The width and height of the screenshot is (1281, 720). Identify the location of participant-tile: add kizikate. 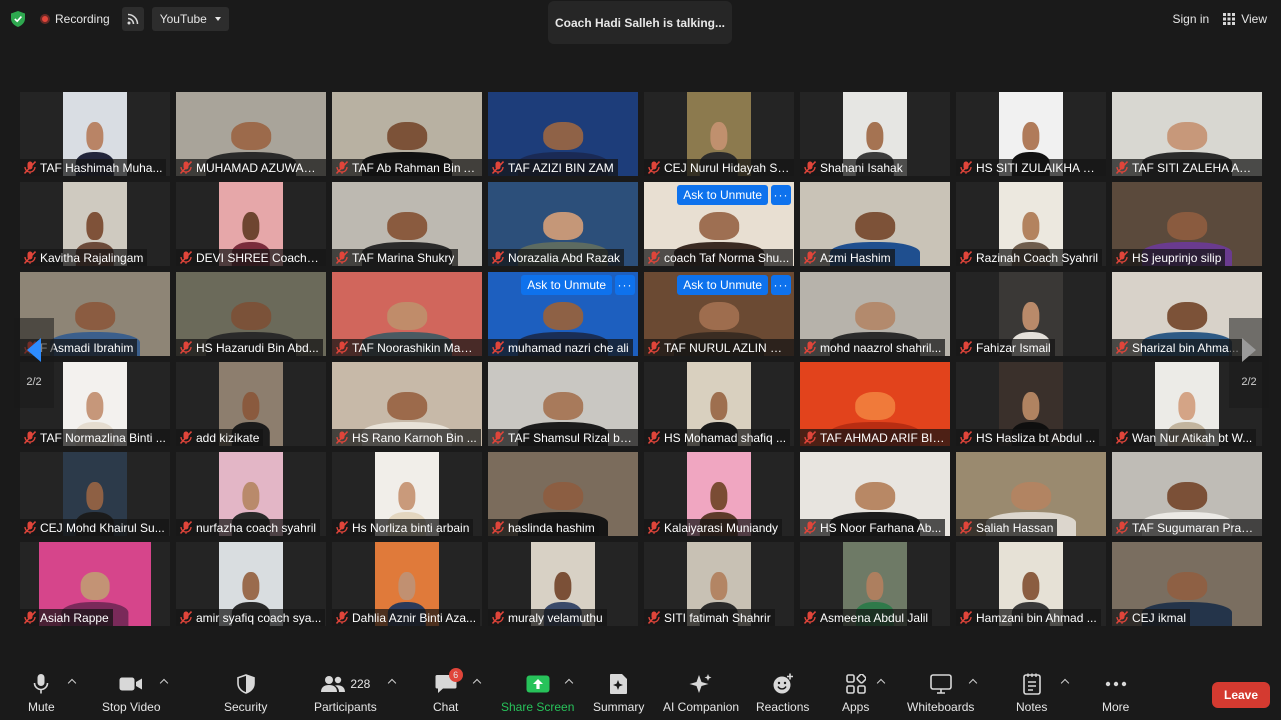
(251, 404).